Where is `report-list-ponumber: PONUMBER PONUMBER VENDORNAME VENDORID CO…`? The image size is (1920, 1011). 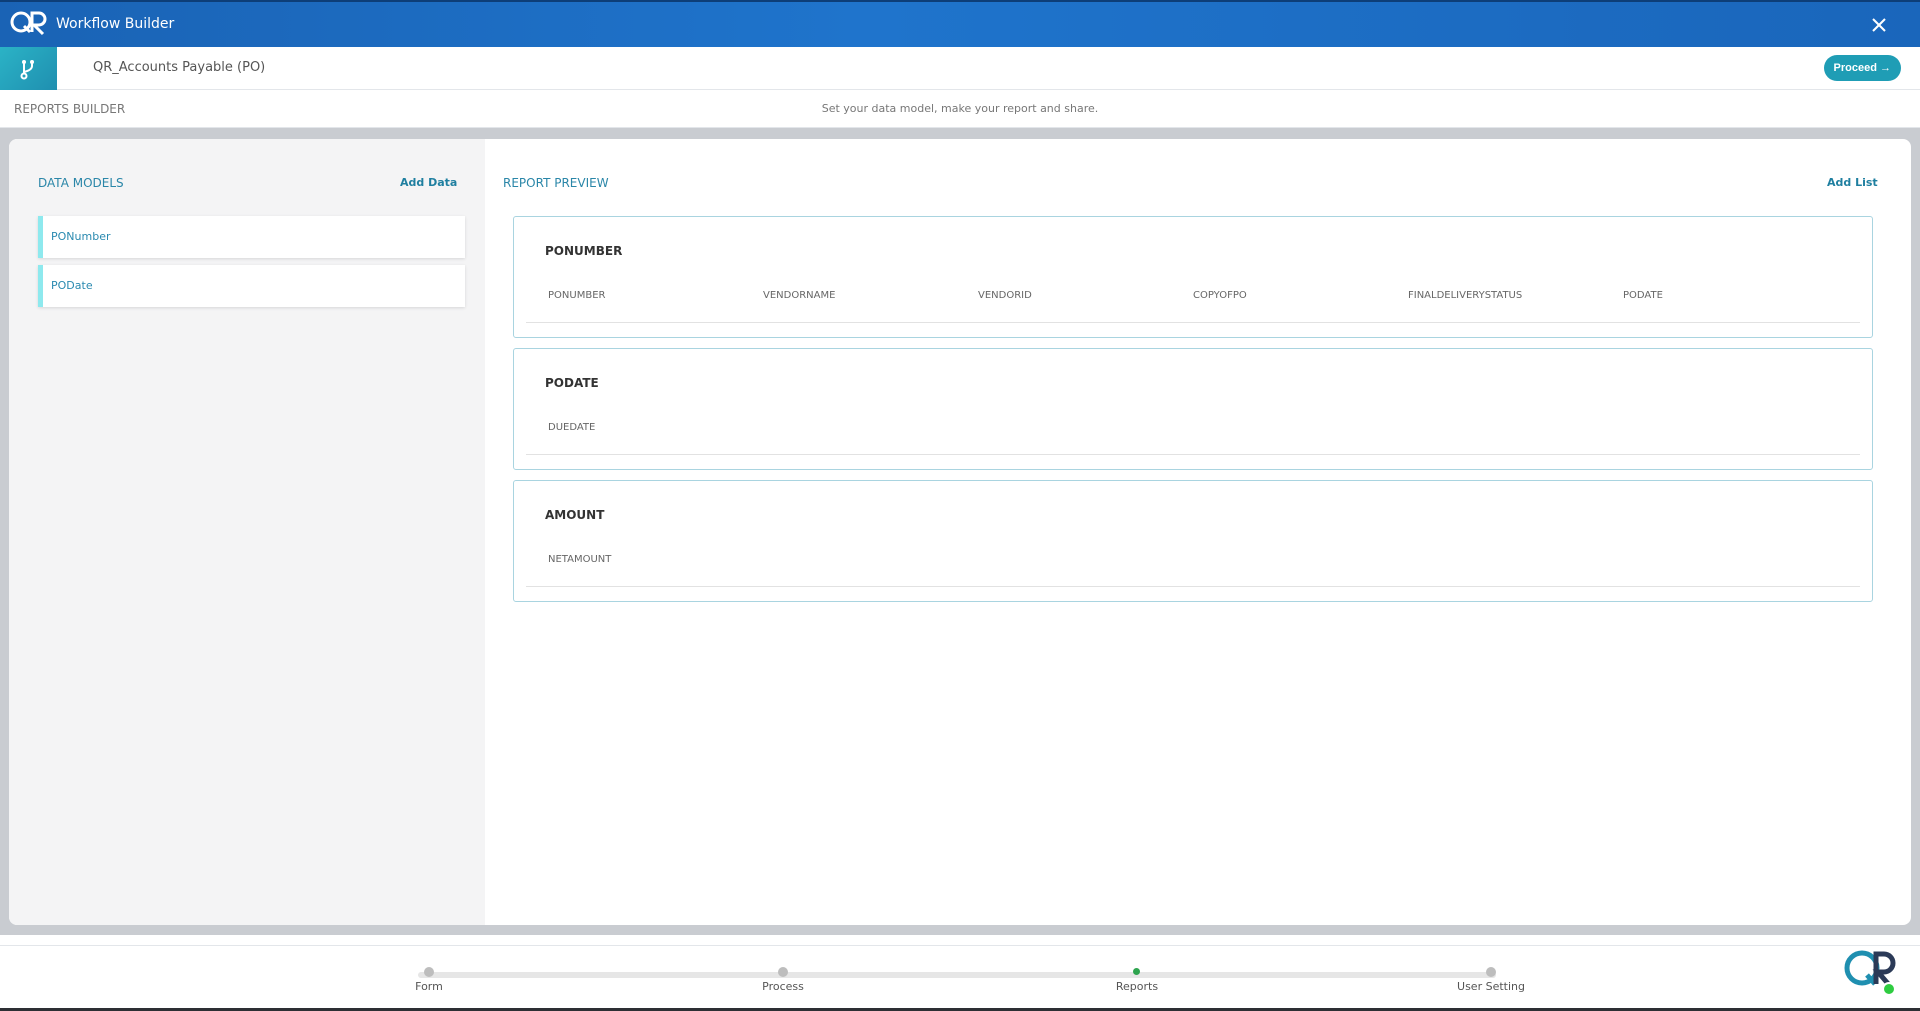 report-list-ponumber: PONUMBER PONUMBER VENDORNAME VENDORID CO… is located at coordinates (1193, 277).